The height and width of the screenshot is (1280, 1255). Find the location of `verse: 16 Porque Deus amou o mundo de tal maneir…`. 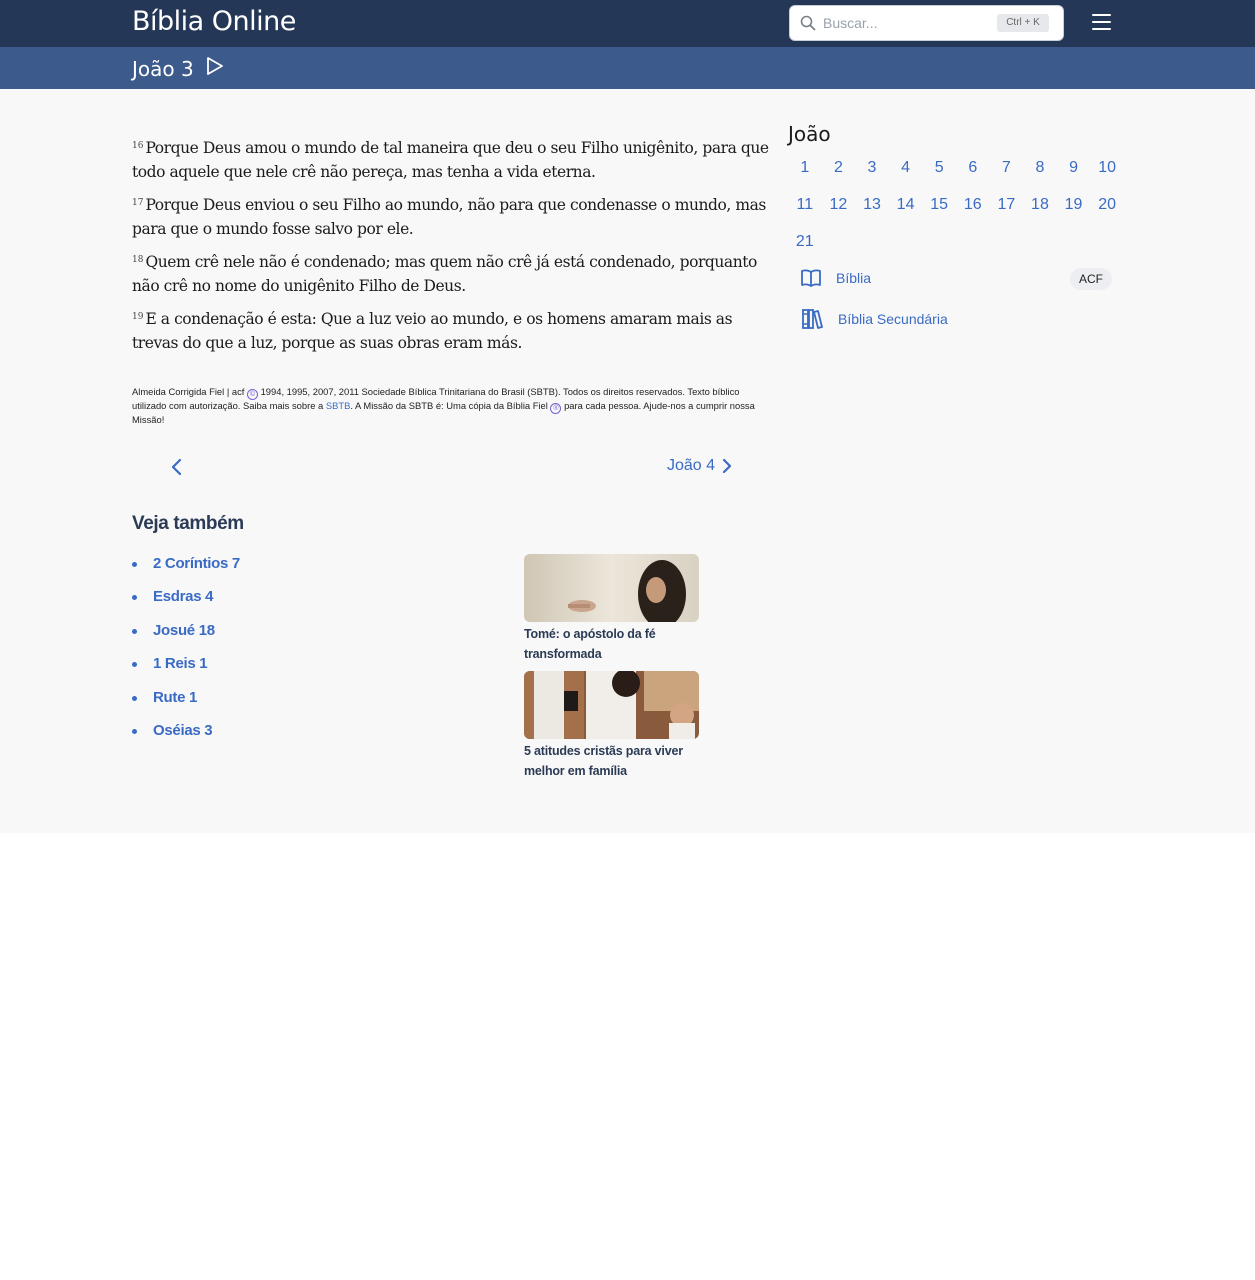

verse: 16 Porque Deus amou o mundo de tal maneir… is located at coordinates (454, 160).